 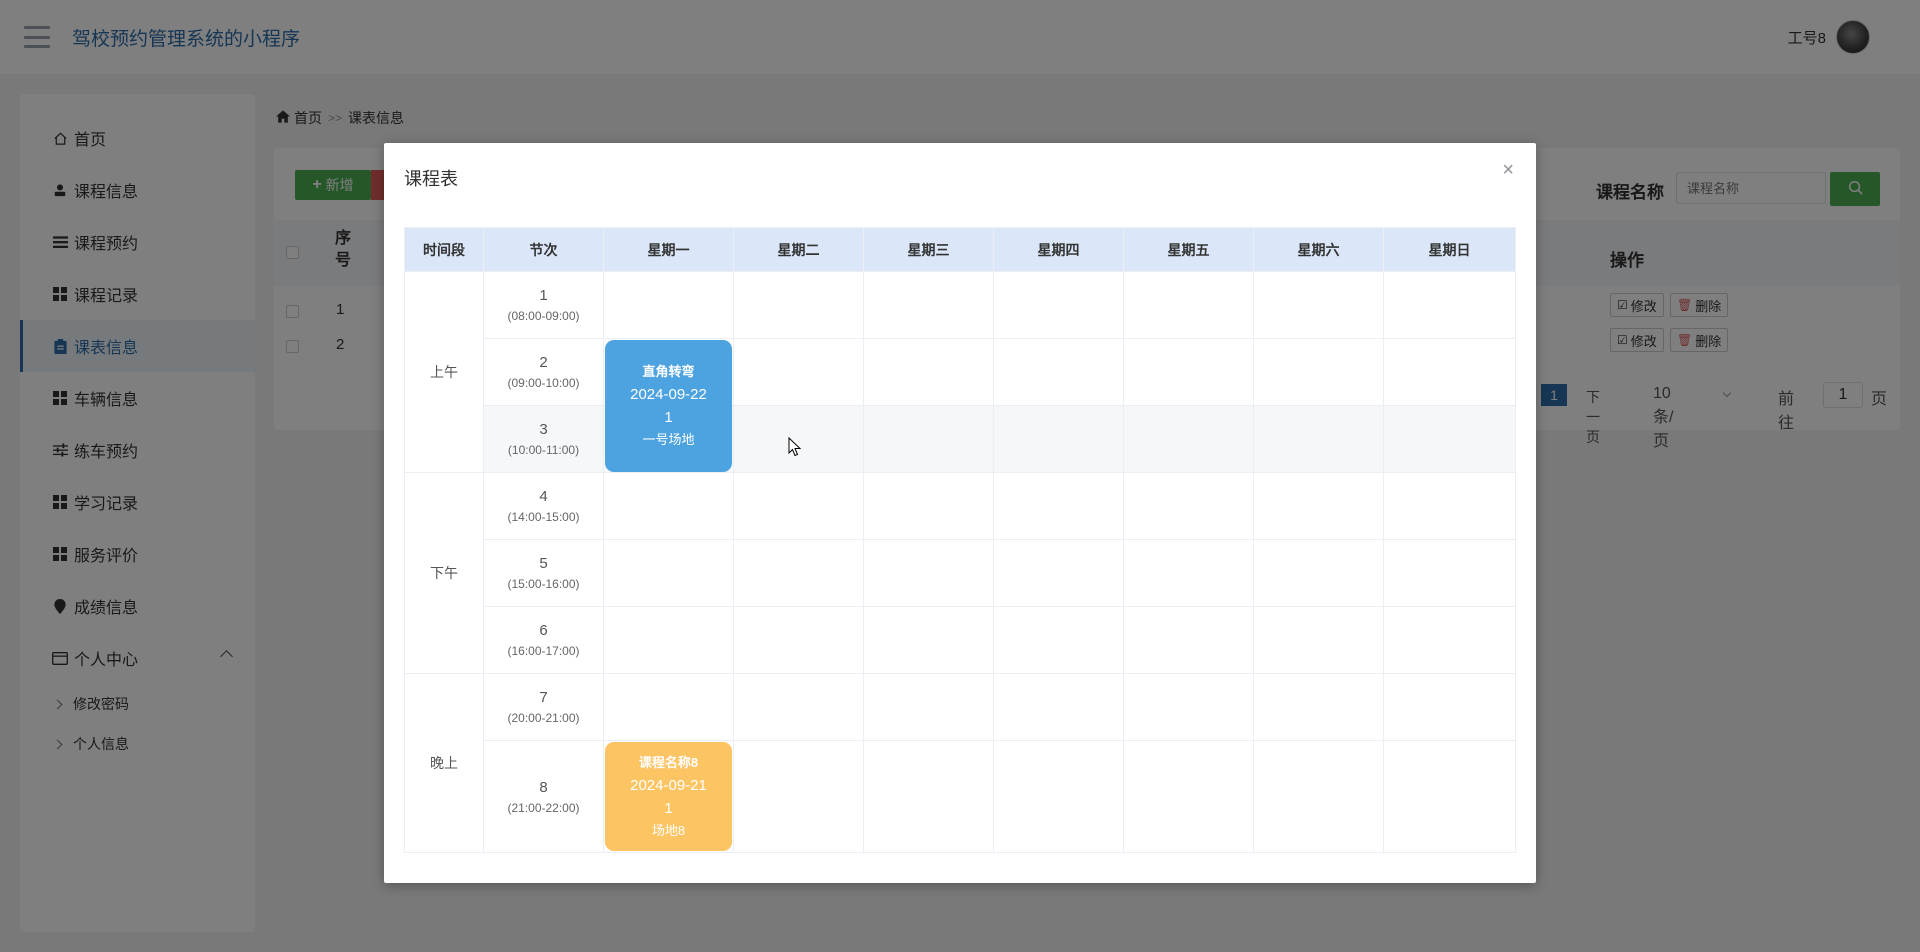 I want to click on header-sunday: 星期日, so click(x=1449, y=249).